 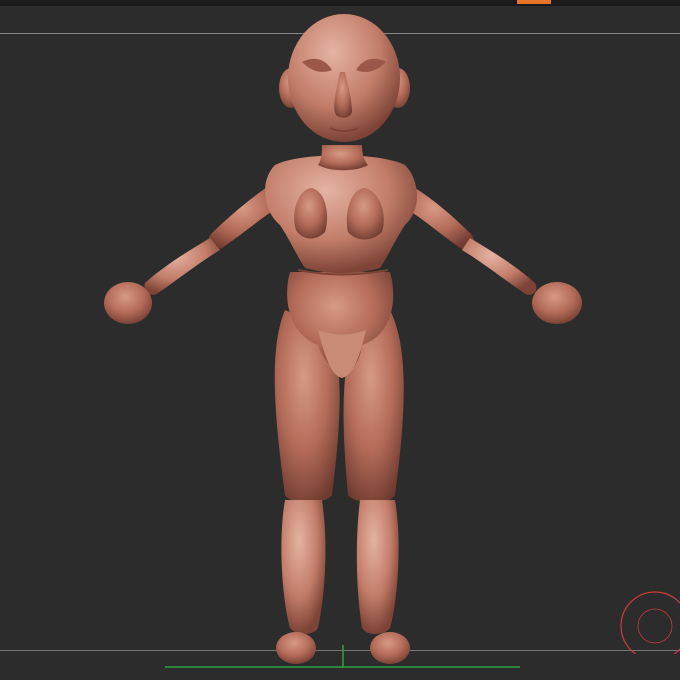 I want to click on head, so click(x=344, y=78).